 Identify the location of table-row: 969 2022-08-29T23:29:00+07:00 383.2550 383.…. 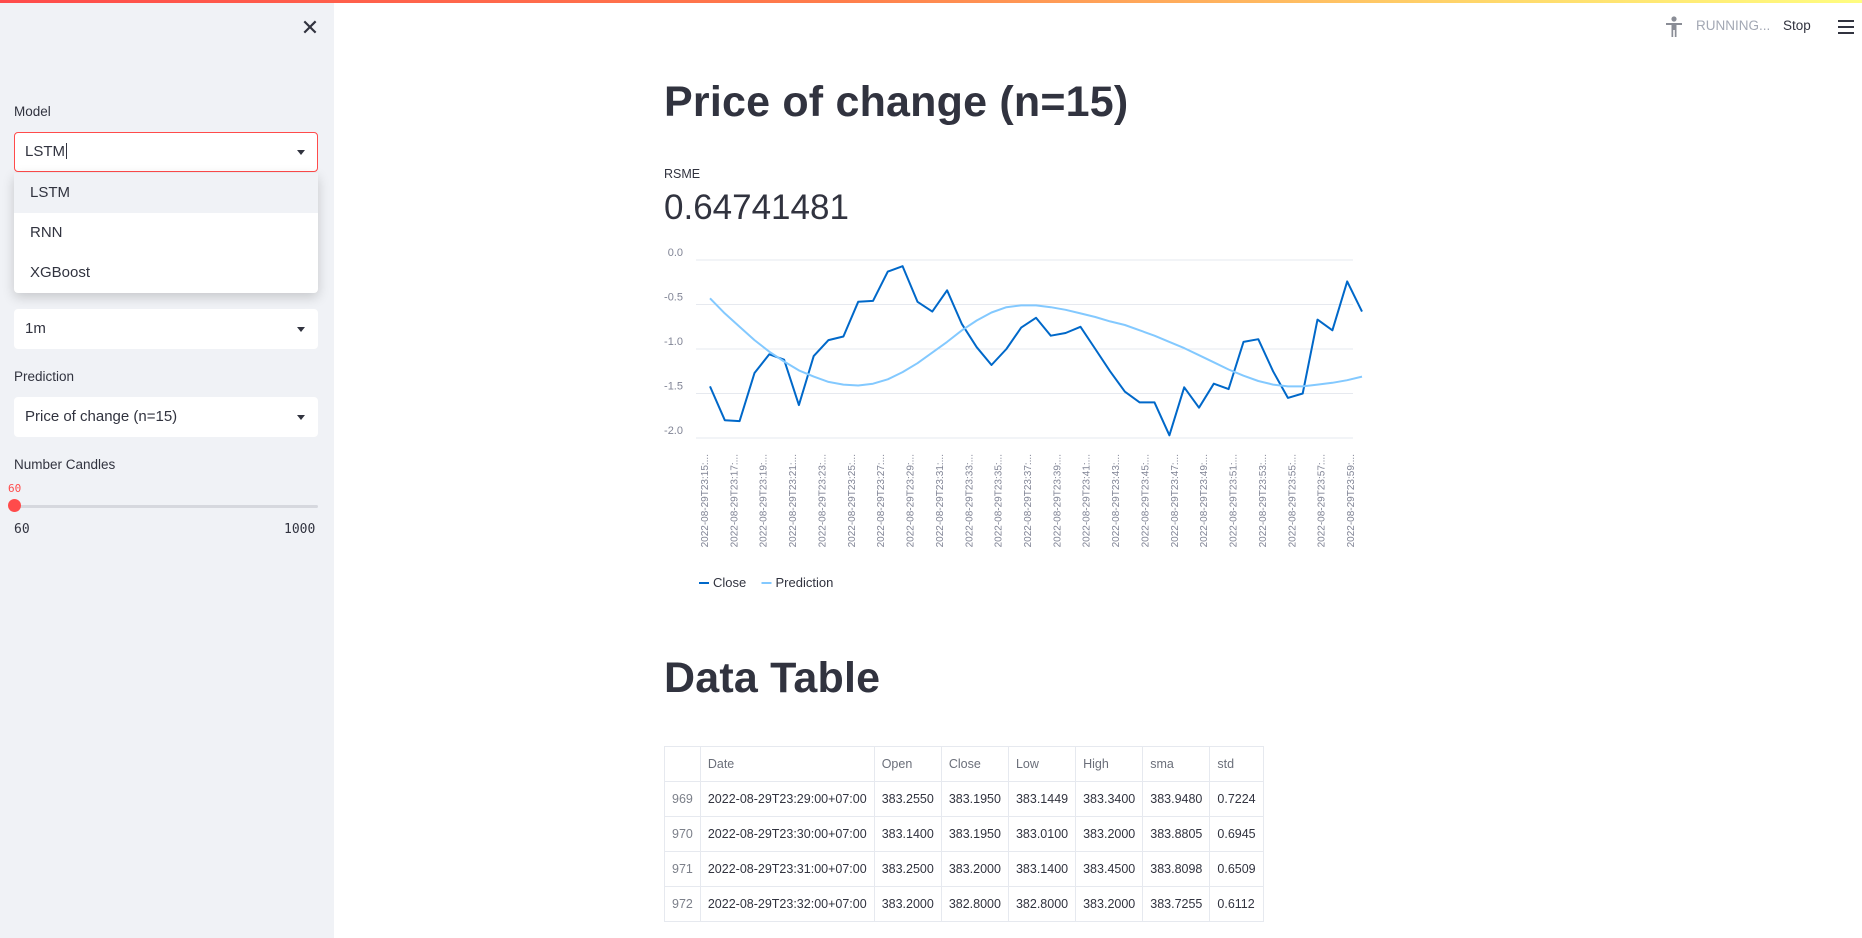
(964, 799).